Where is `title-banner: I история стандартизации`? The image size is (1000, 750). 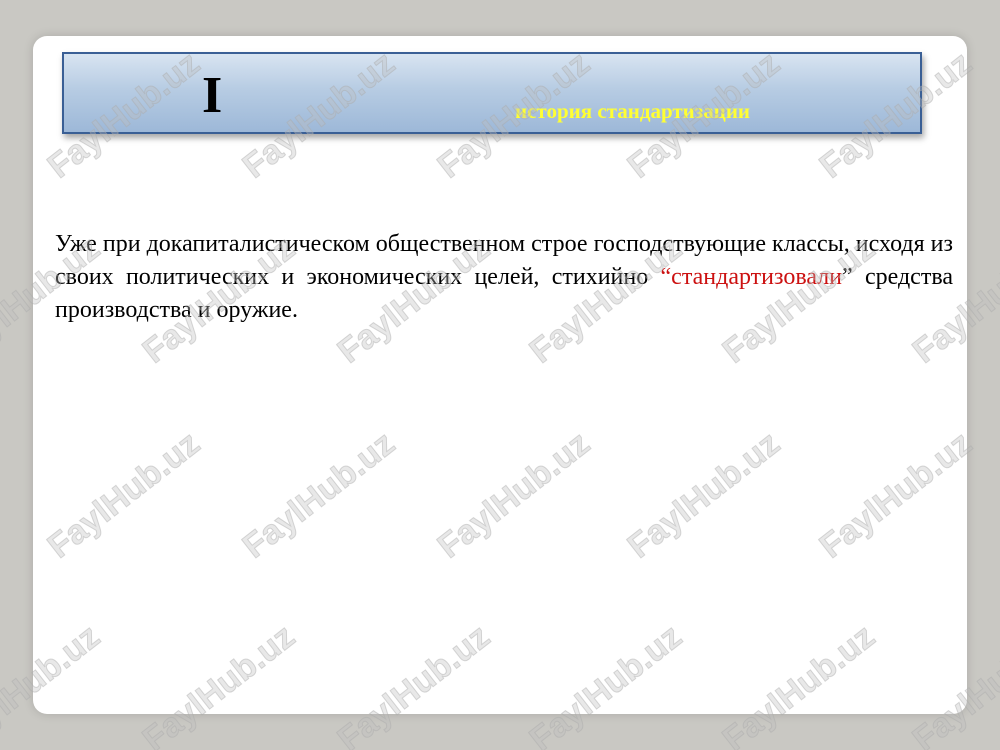 title-banner: I история стандартизации is located at coordinates (492, 93).